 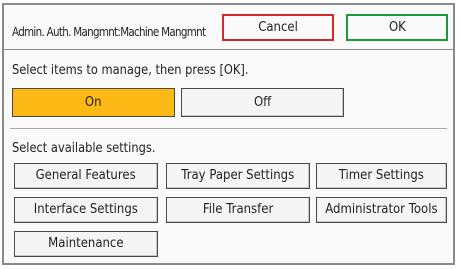 I want to click on section-divider, so click(x=228, y=128).